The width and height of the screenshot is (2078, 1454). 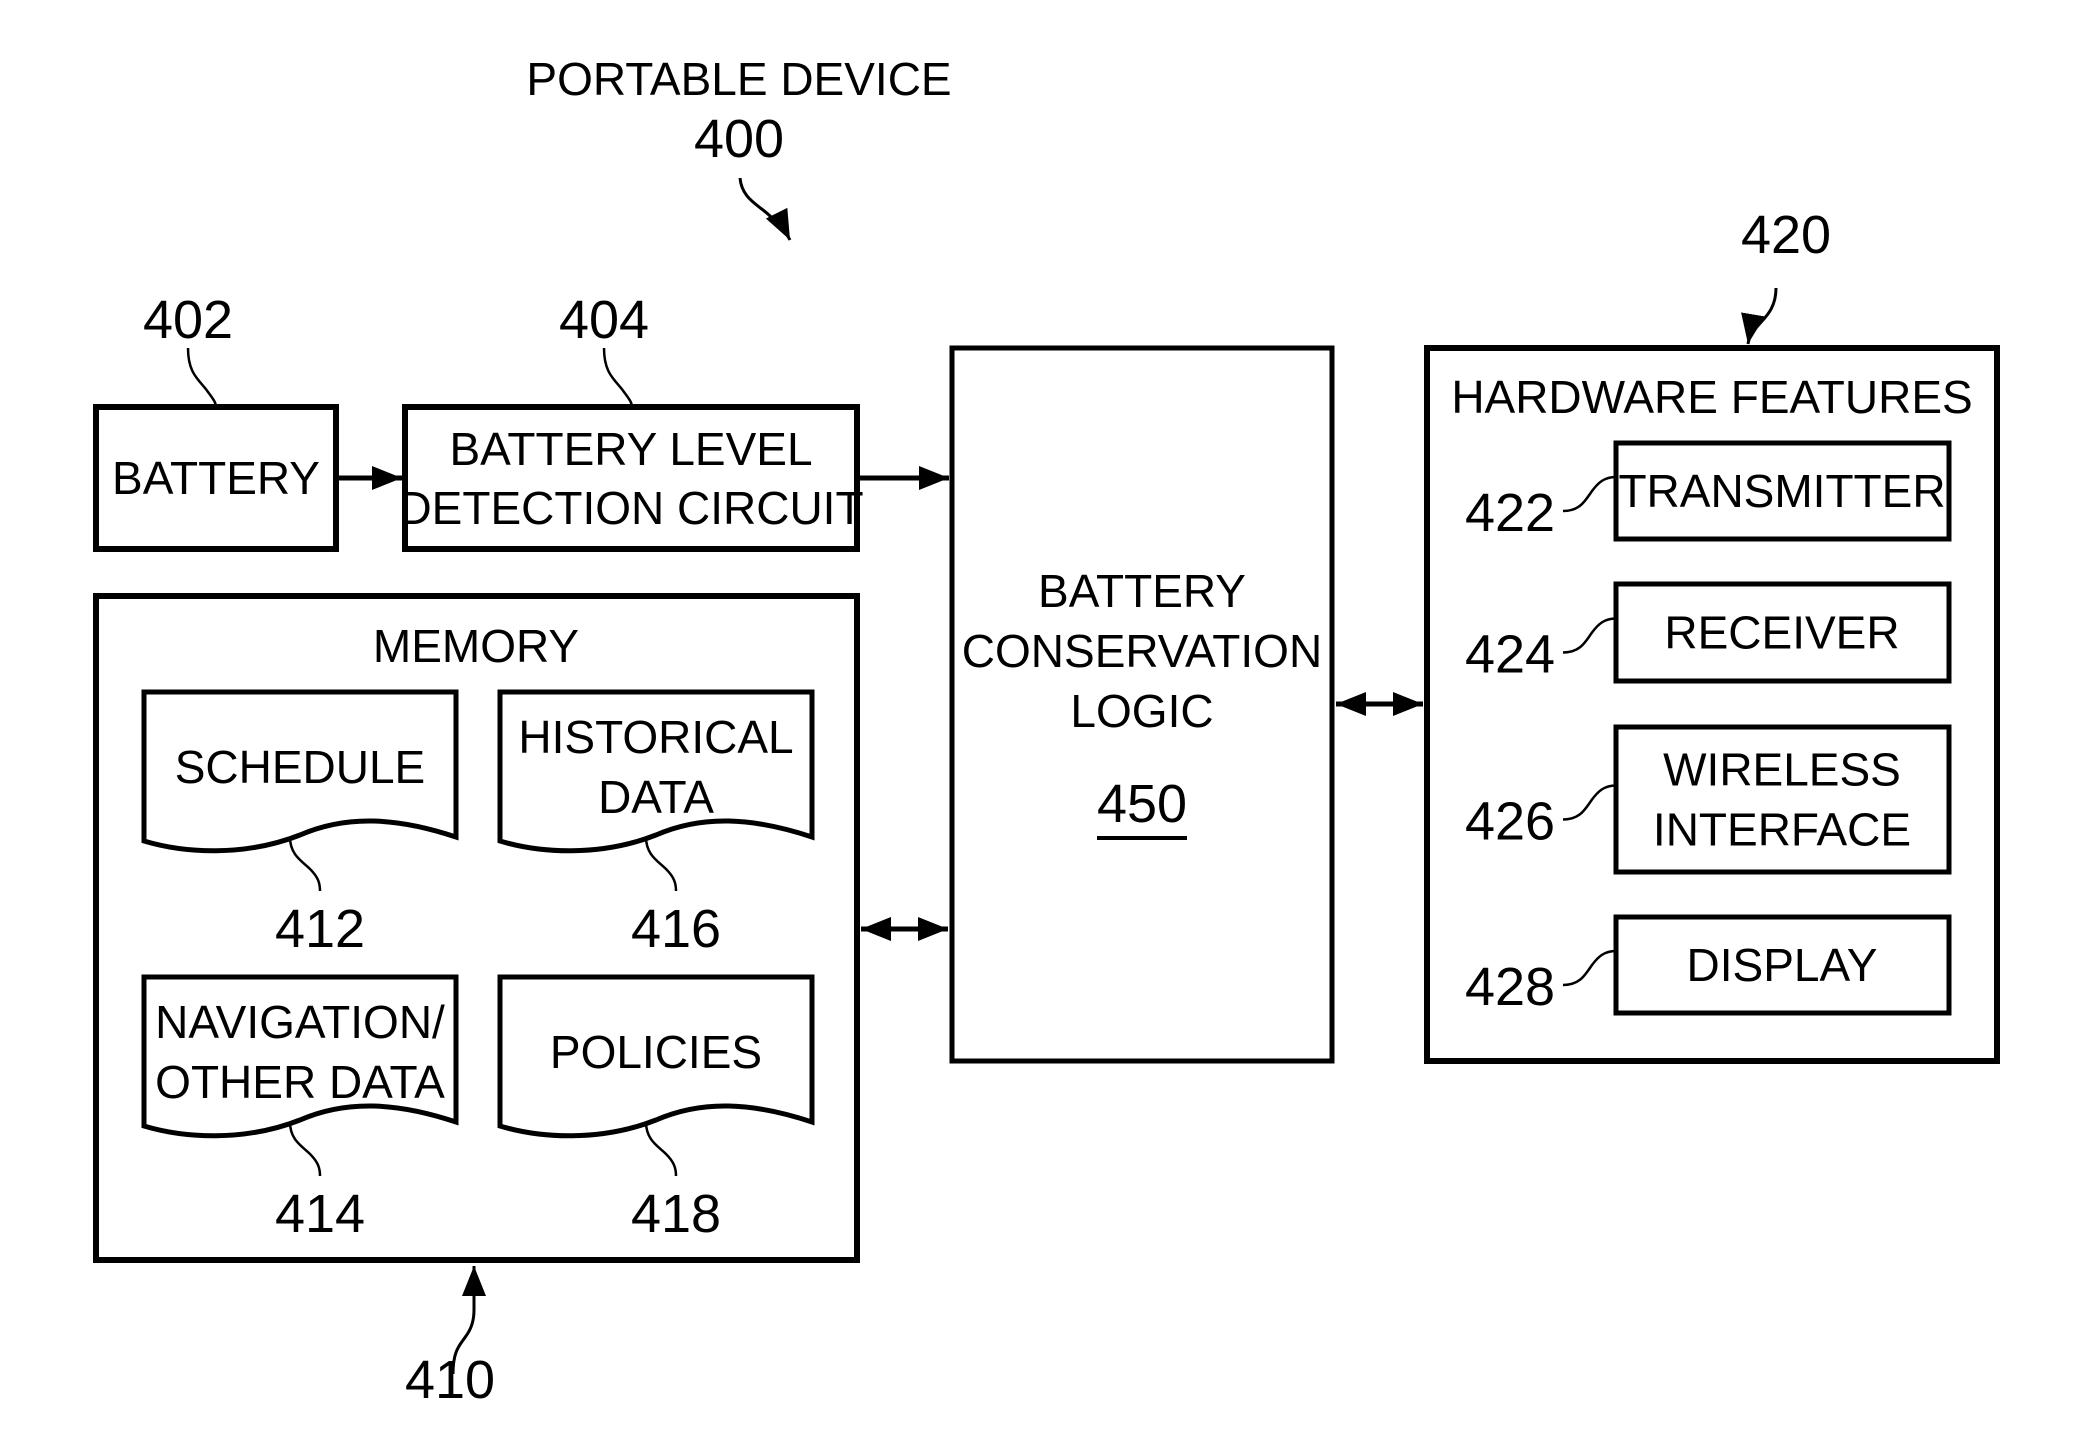 I want to click on battery-leader-line, so click(x=202, y=377).